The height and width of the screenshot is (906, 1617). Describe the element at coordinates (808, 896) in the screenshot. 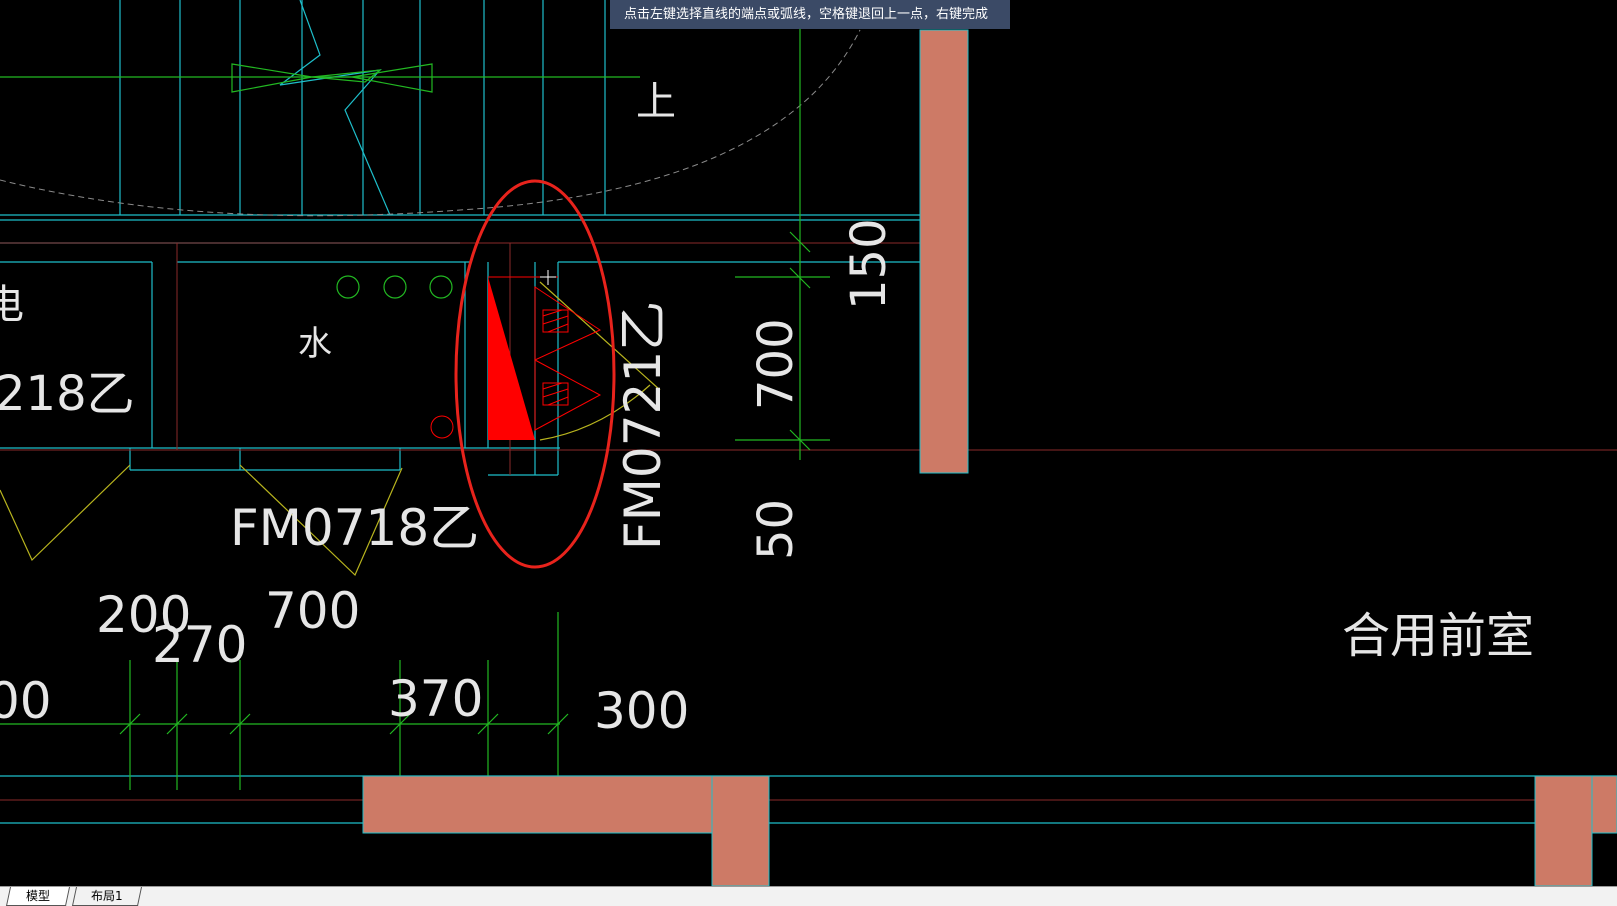

I see `layout-tab-bar: 模型 布局1` at that location.